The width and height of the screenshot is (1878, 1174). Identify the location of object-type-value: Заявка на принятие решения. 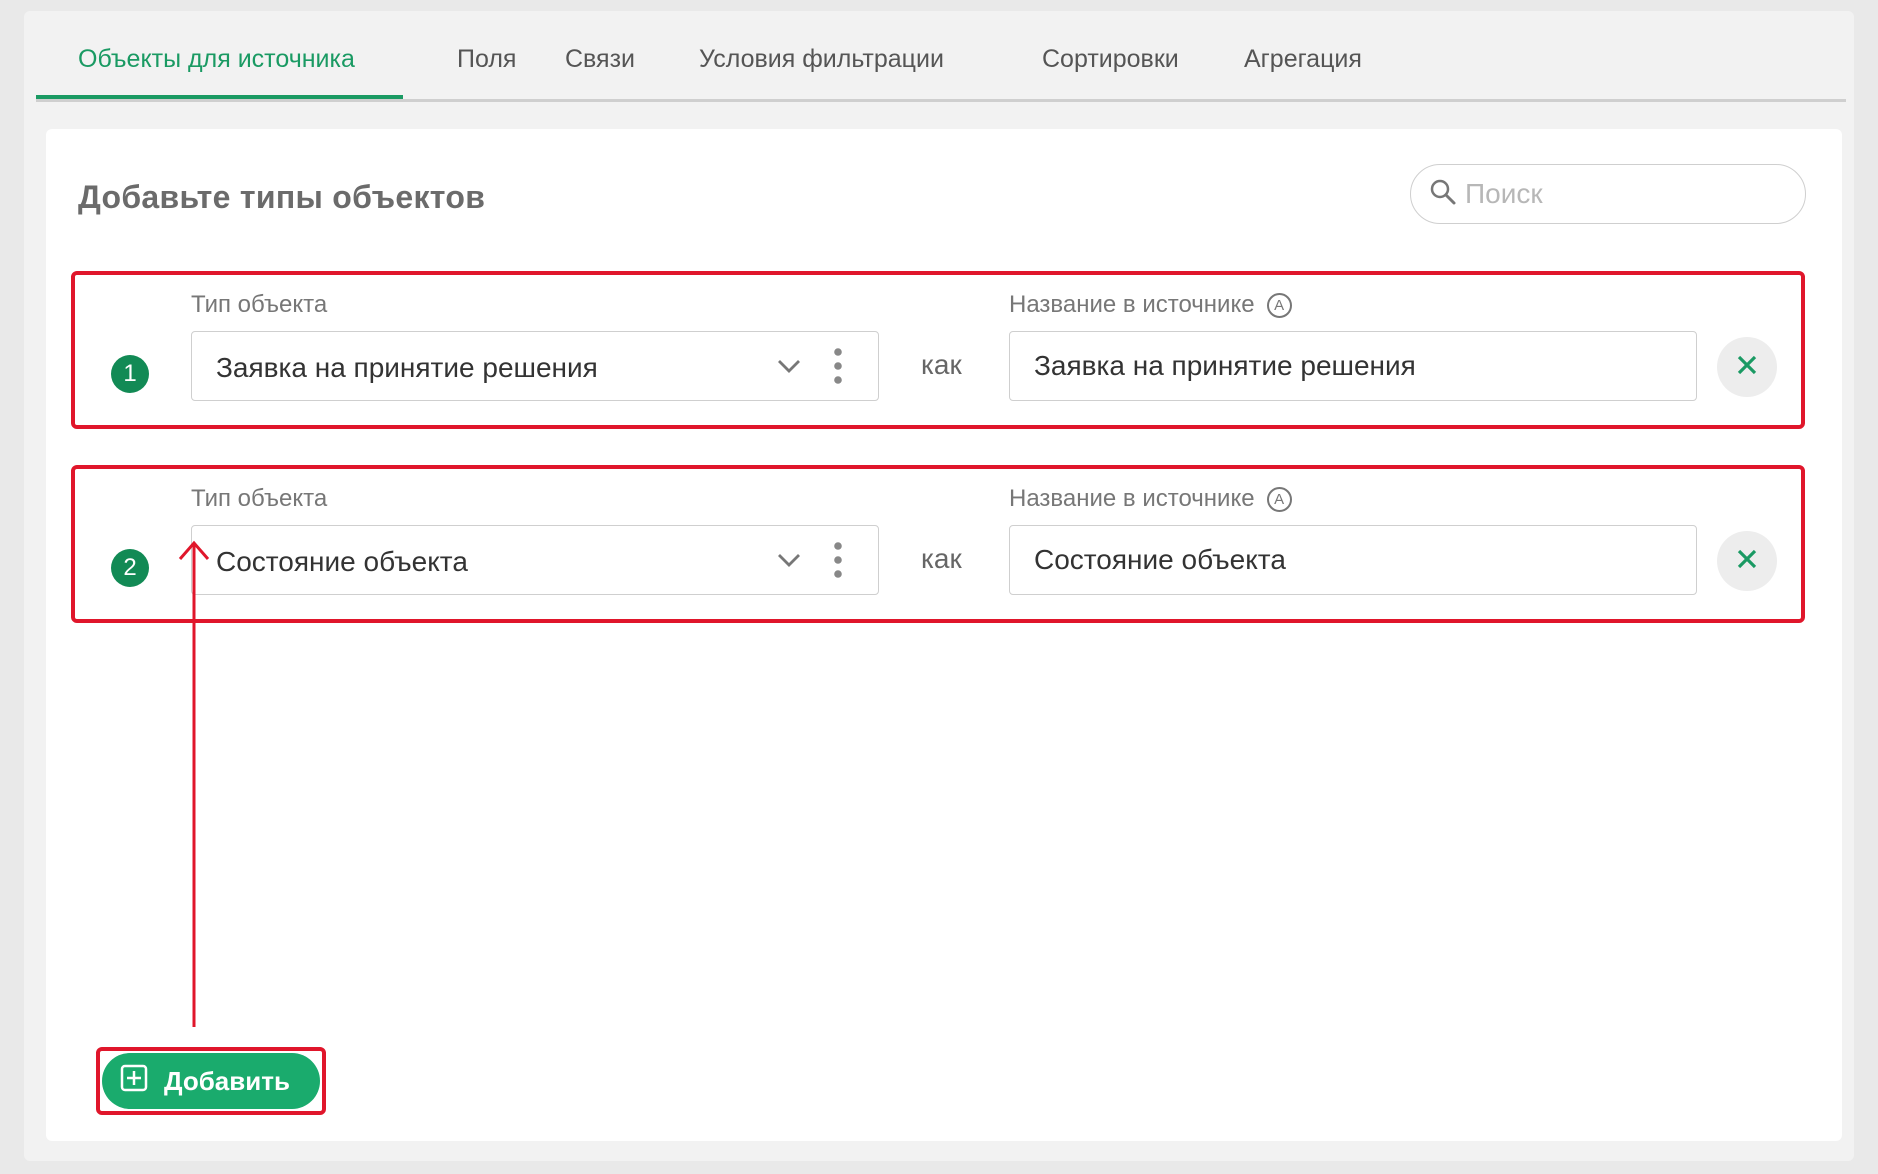
(407, 367).